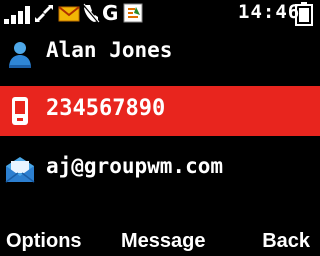 The height and width of the screenshot is (256, 320). Describe the element at coordinates (269, 12) in the screenshot. I see `clock-time: 14:46` at that location.